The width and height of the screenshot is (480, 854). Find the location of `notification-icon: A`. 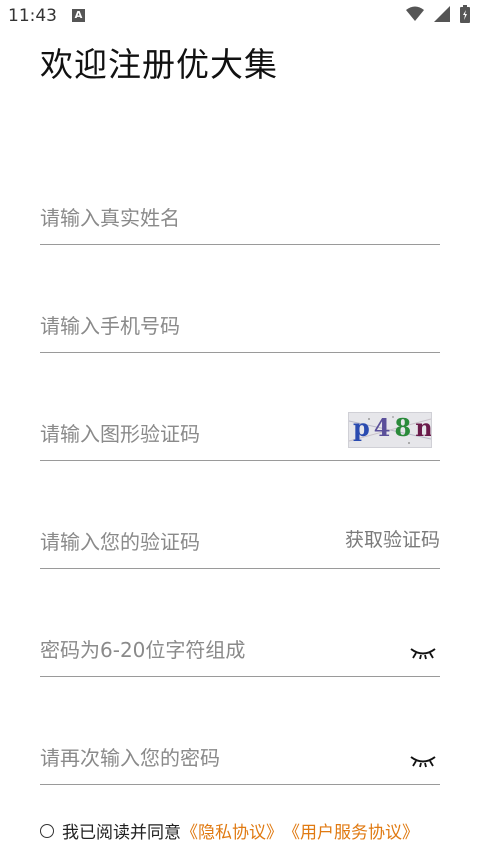

notification-icon: A is located at coordinates (78, 15).